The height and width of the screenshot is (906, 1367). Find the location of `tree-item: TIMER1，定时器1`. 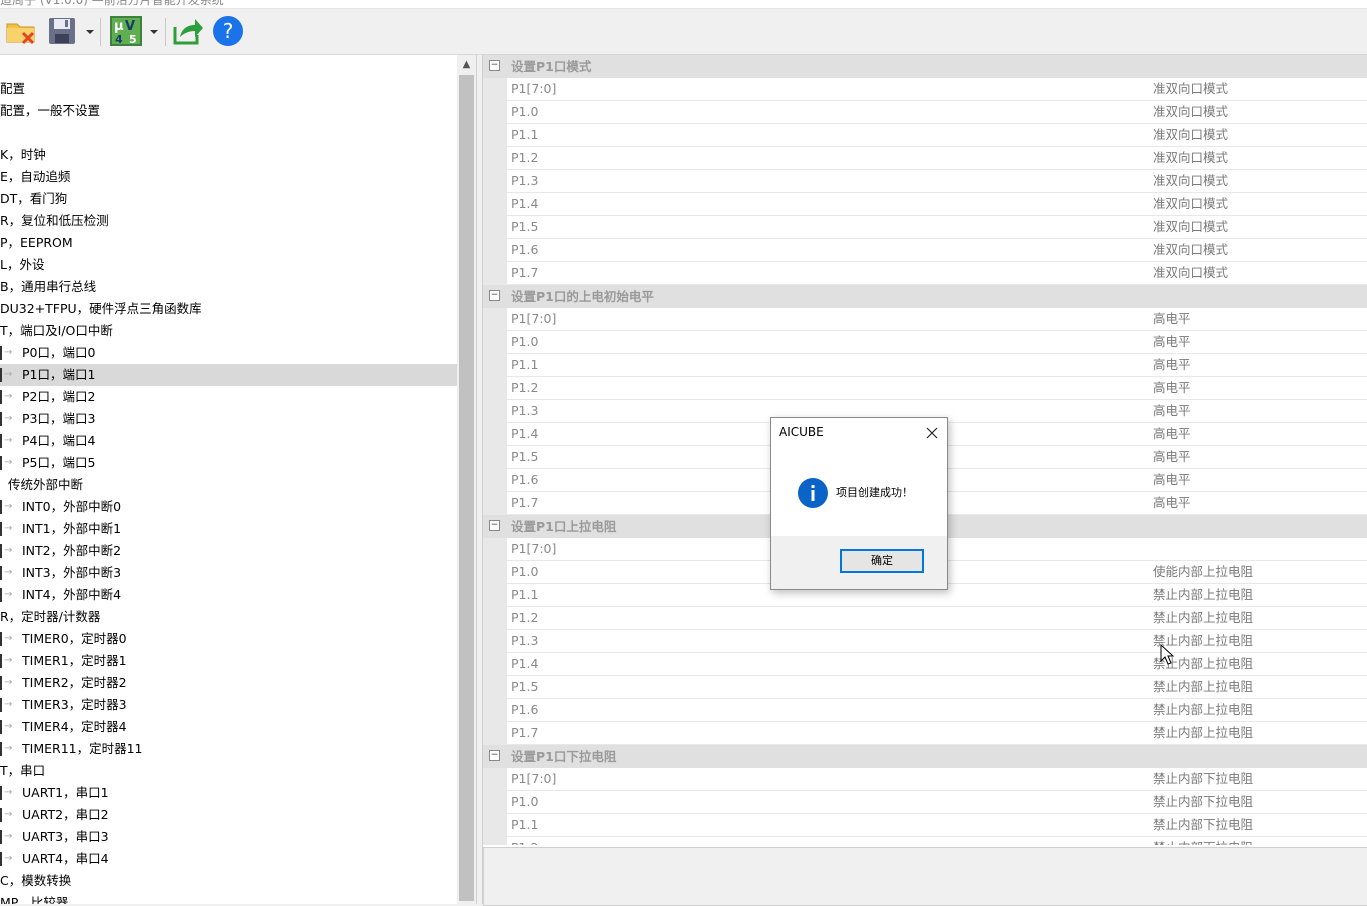

tree-item: TIMER1，定时器1 is located at coordinates (228, 661).